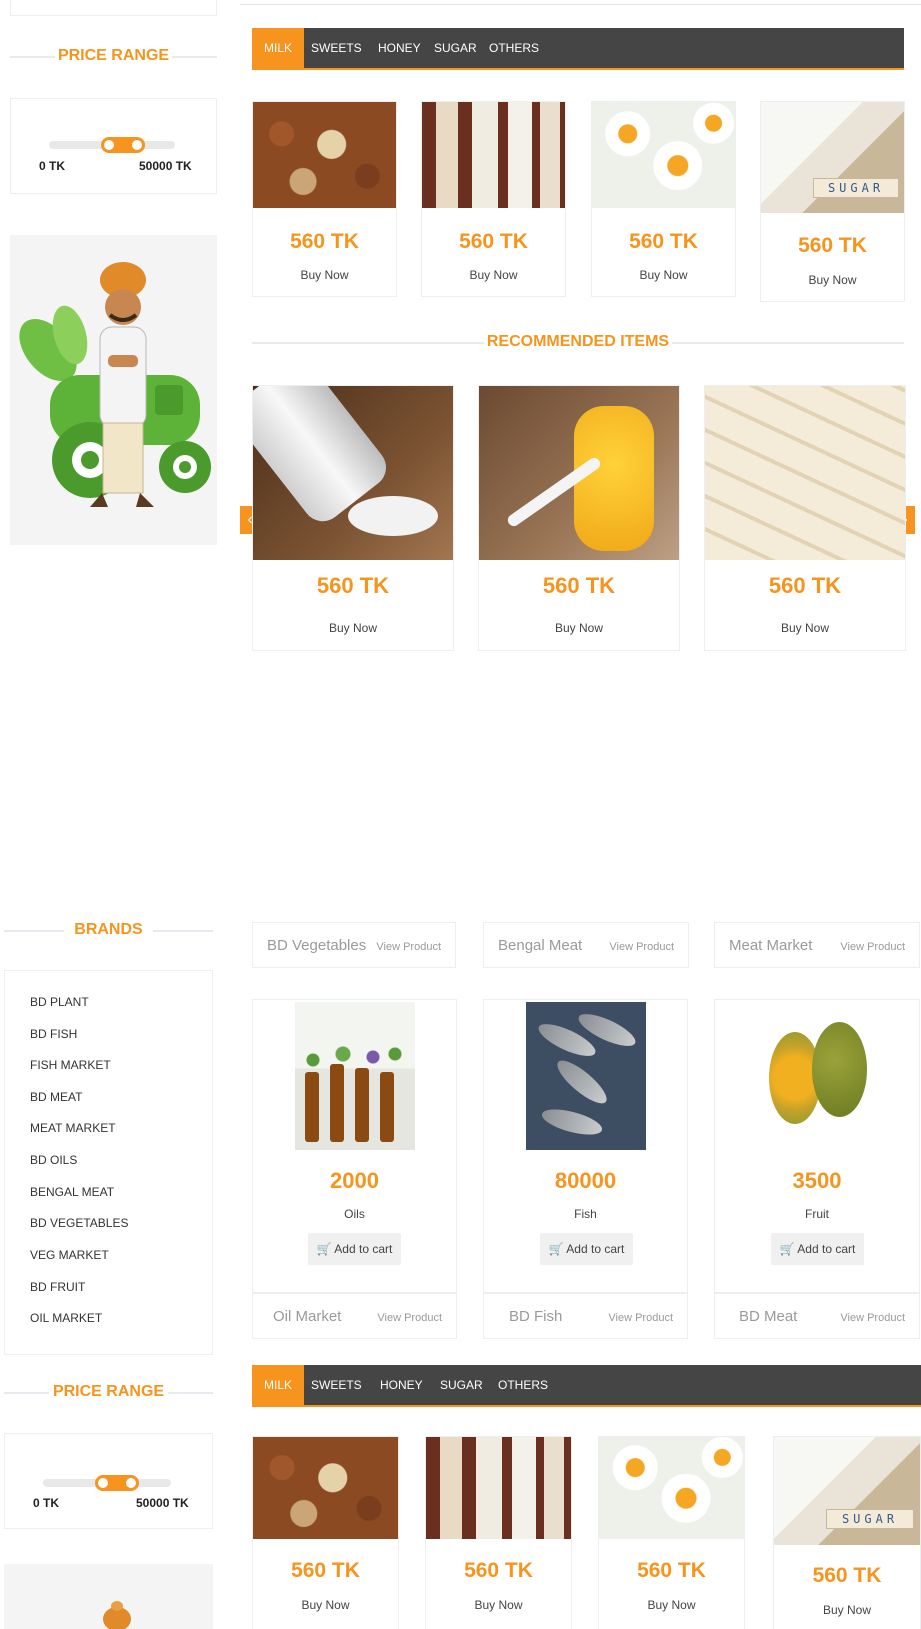 Image resolution: width=921 pixels, height=1629 pixels. What do you see at coordinates (324, 1249) in the screenshot?
I see `cart-icon: 🛒` at bounding box center [324, 1249].